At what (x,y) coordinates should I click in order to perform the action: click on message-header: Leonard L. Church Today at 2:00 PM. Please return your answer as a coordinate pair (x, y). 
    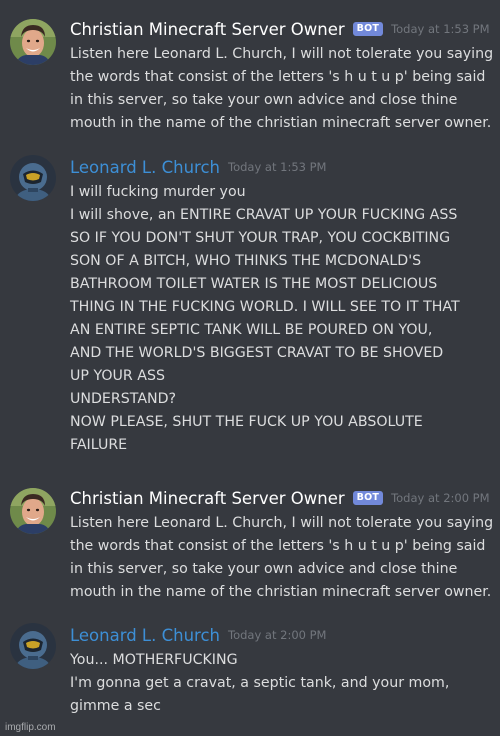
    Looking at the image, I should click on (198, 635).